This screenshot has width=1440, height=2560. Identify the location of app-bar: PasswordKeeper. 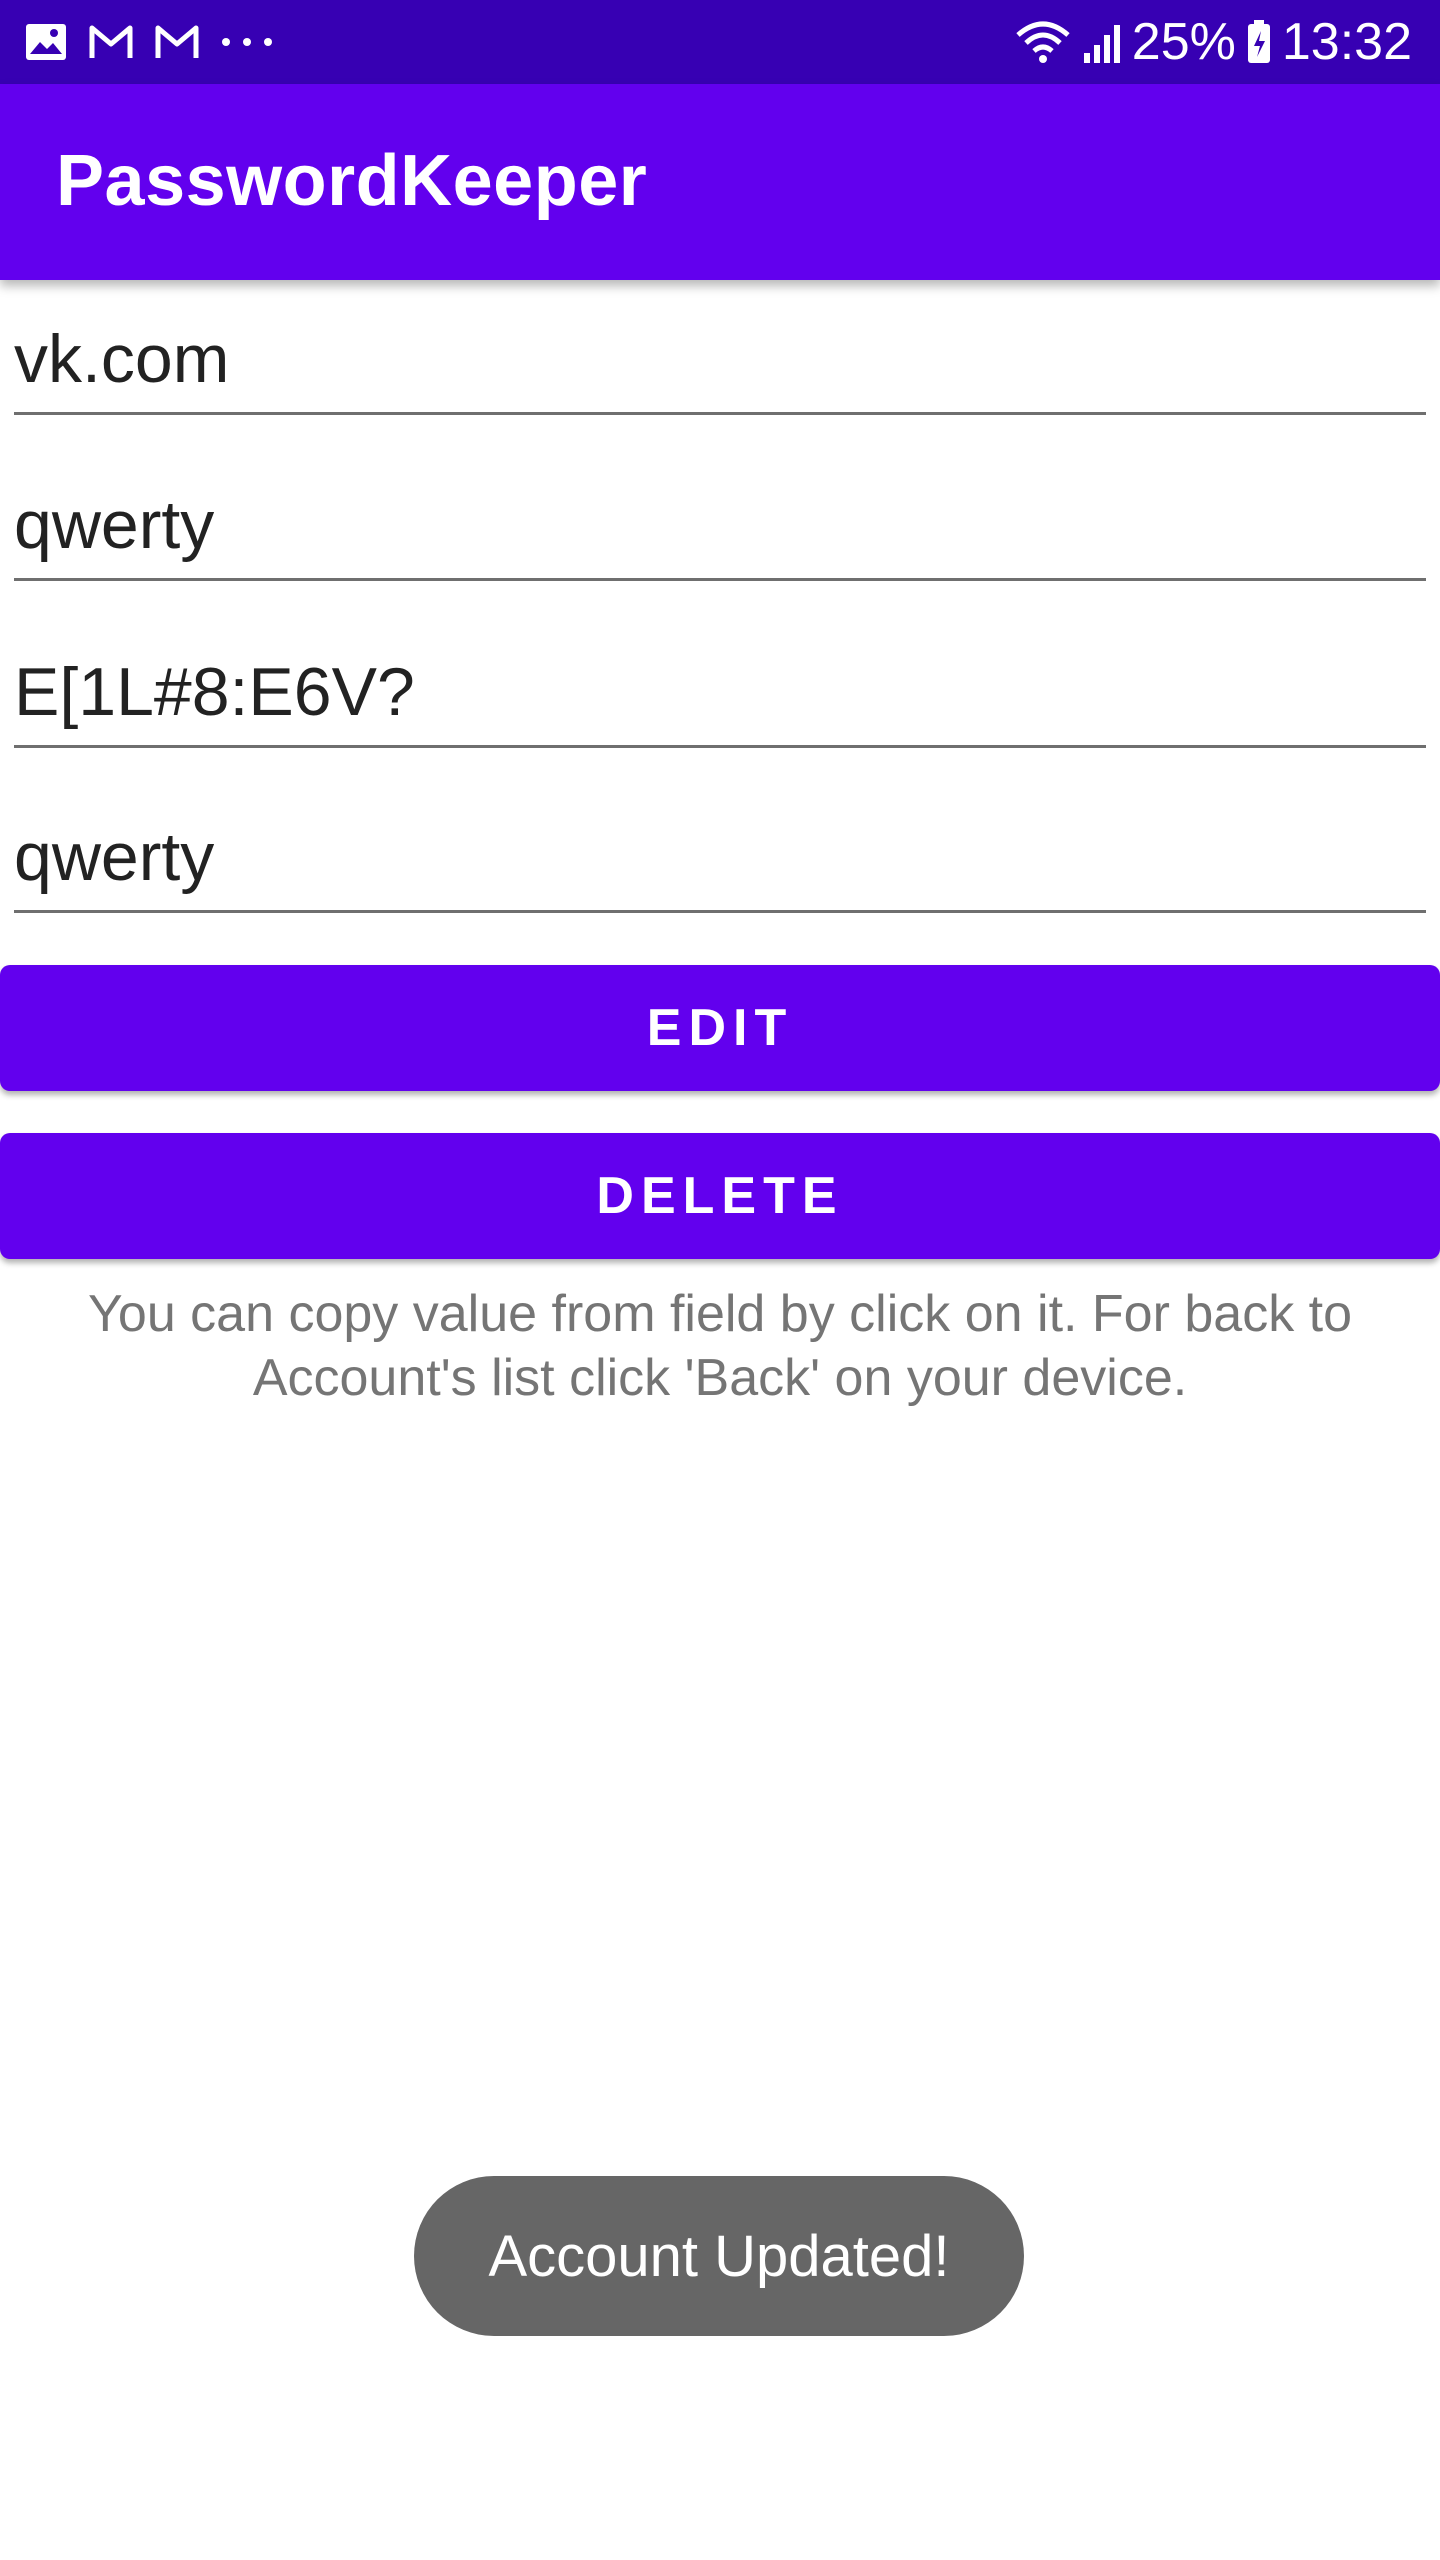
(720, 182).